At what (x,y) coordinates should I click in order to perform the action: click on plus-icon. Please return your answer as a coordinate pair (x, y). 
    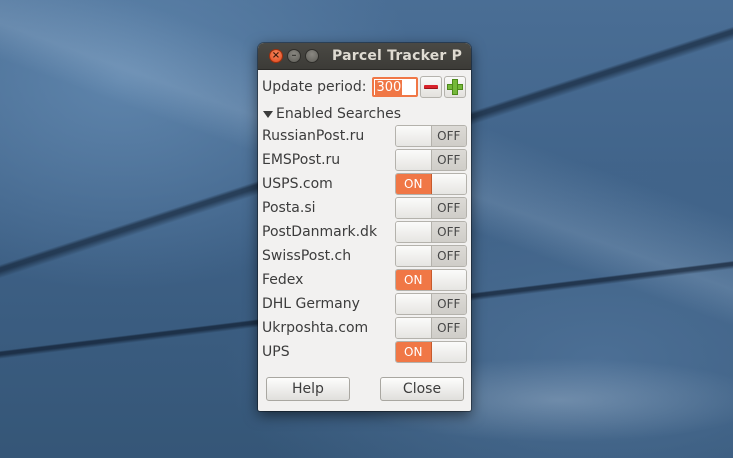
    Looking at the image, I should click on (455, 87).